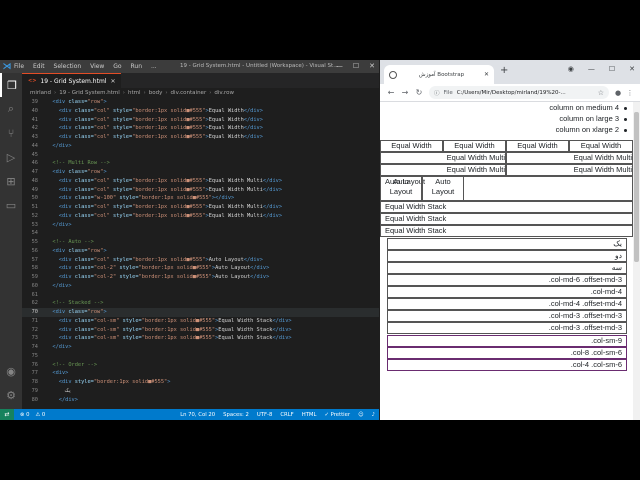  What do you see at coordinates (200, 382) in the screenshot?
I see `code-line: 78 <div style="border:1px solid■#555">` at bounding box center [200, 382].